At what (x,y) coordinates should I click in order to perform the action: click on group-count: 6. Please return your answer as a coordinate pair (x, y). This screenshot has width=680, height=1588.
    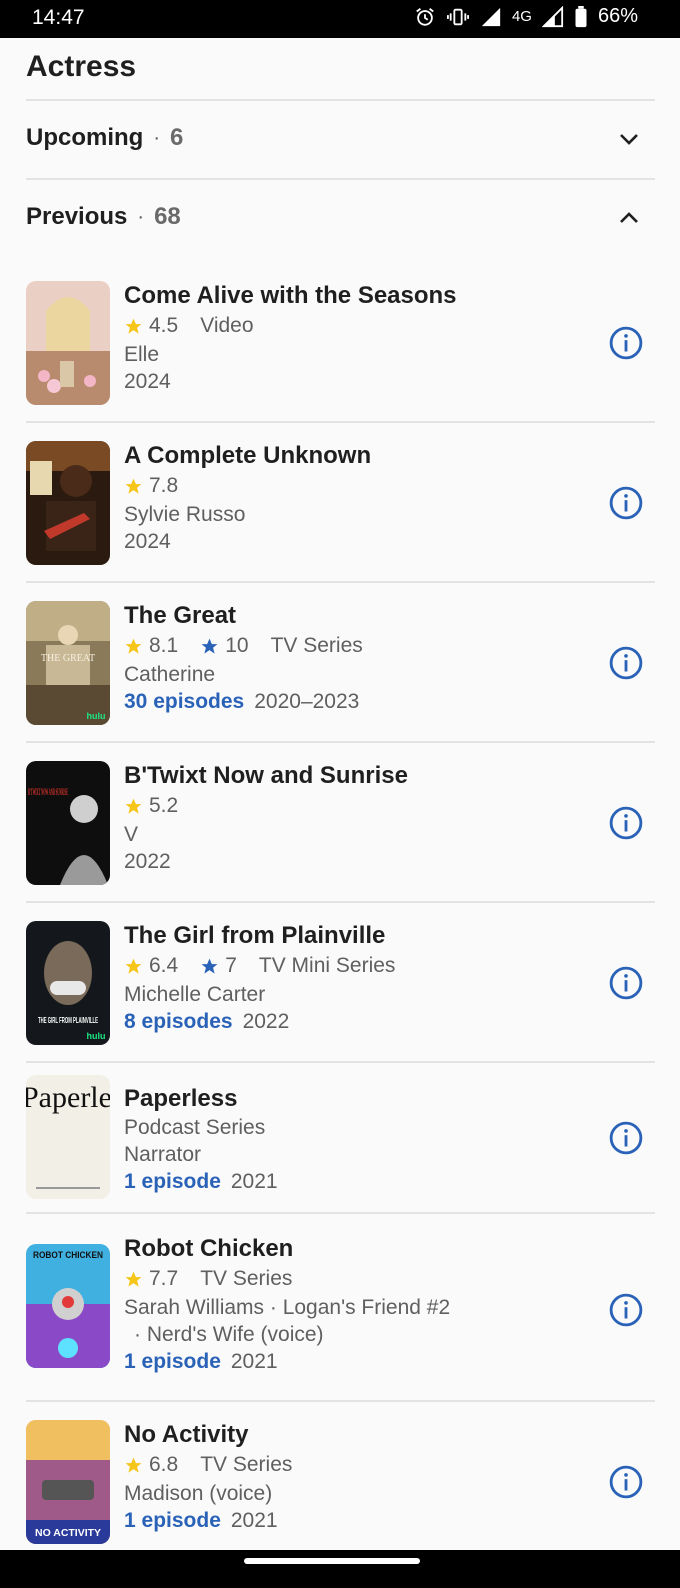
    Looking at the image, I should click on (177, 137).